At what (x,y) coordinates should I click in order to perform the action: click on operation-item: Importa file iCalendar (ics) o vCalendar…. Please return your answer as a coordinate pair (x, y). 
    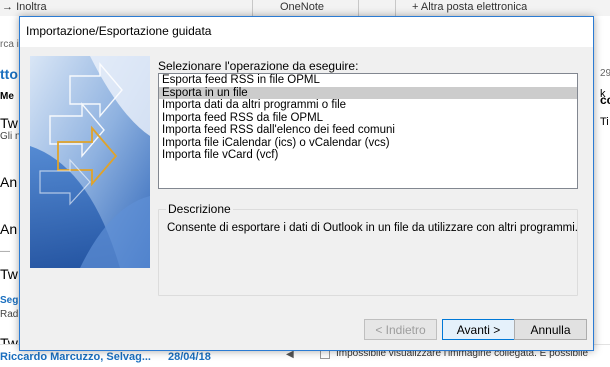
    Looking at the image, I should click on (368, 143).